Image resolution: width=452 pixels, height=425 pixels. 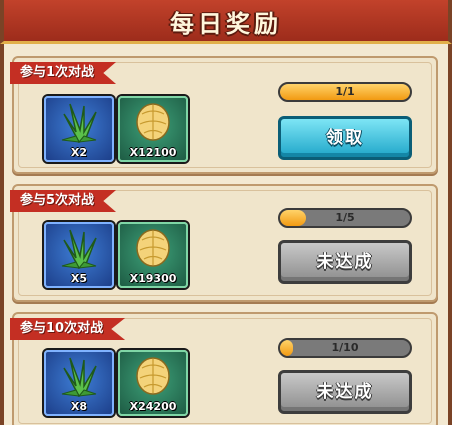 What do you see at coordinates (153, 152) in the screenshot?
I see `reward-count: X12100` at bounding box center [153, 152].